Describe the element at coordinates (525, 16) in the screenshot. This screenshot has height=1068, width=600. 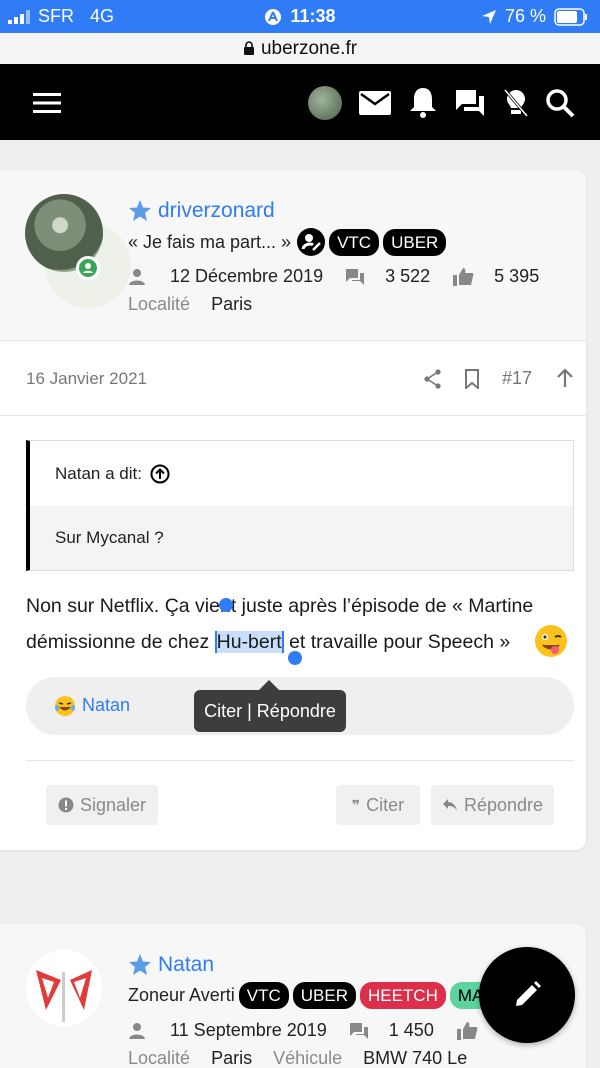
I see `battery-percent: 76 %` at that location.